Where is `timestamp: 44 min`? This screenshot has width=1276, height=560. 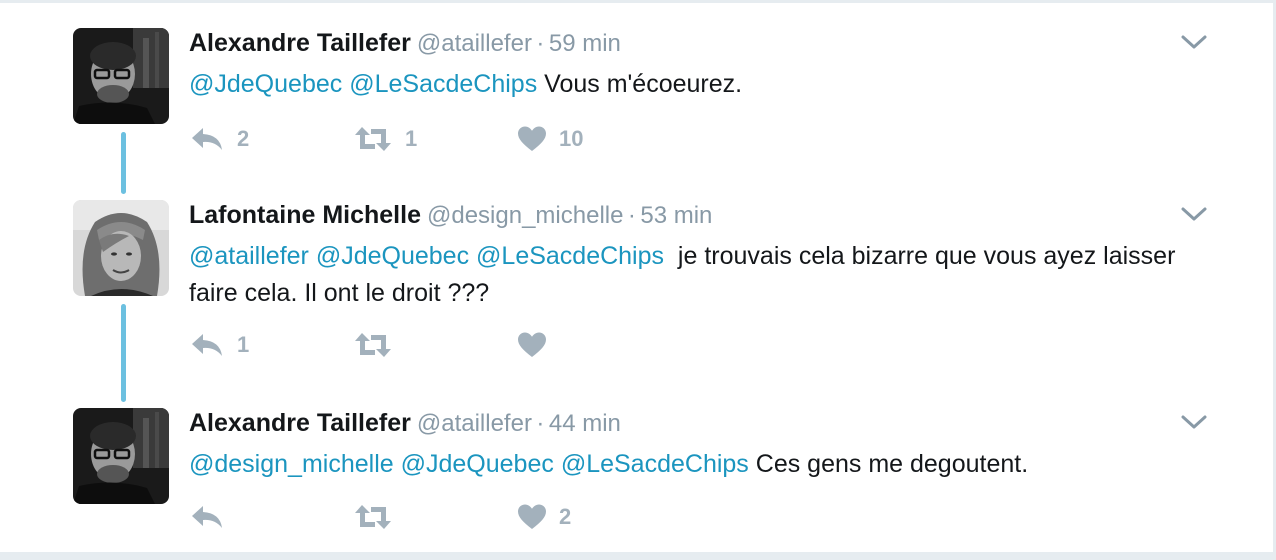
timestamp: 44 min is located at coordinates (585, 423).